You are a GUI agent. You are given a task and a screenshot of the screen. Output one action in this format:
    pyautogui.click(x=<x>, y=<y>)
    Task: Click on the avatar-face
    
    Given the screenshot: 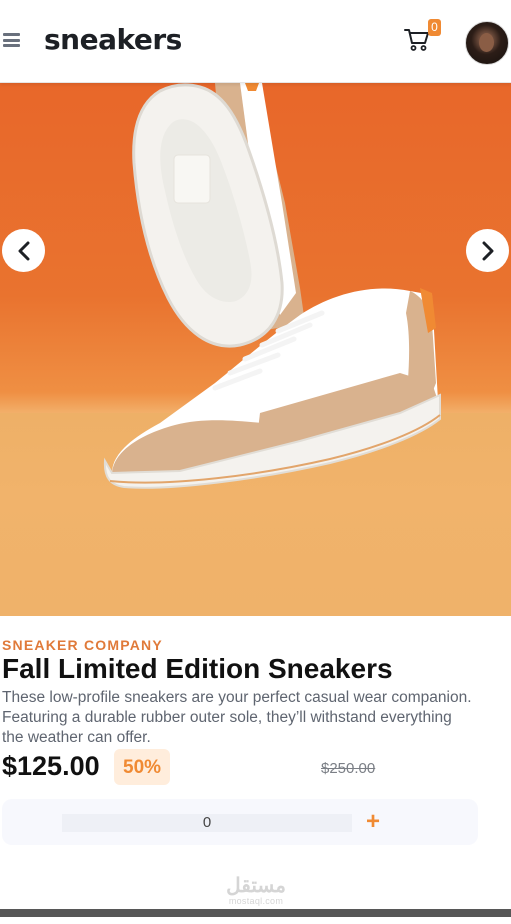 What is the action you would take?
    pyautogui.click(x=486, y=42)
    